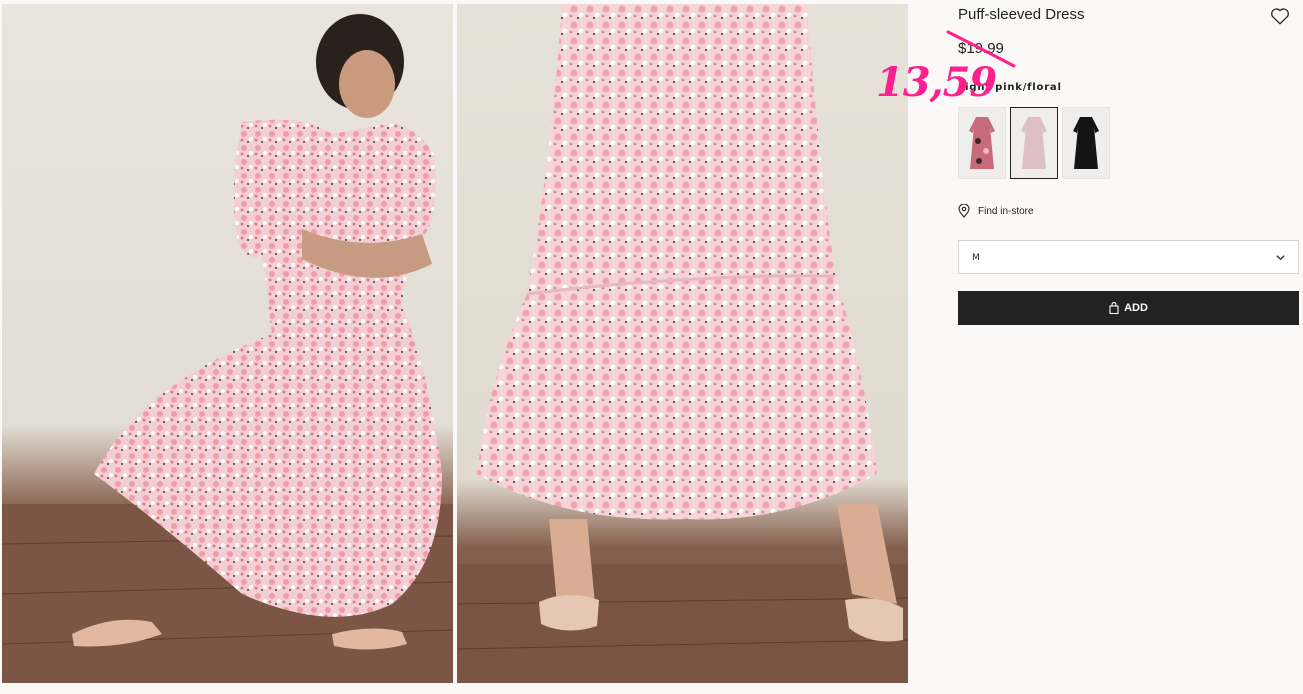  What do you see at coordinates (1136, 308) in the screenshot?
I see `add-button-label: ADD` at bounding box center [1136, 308].